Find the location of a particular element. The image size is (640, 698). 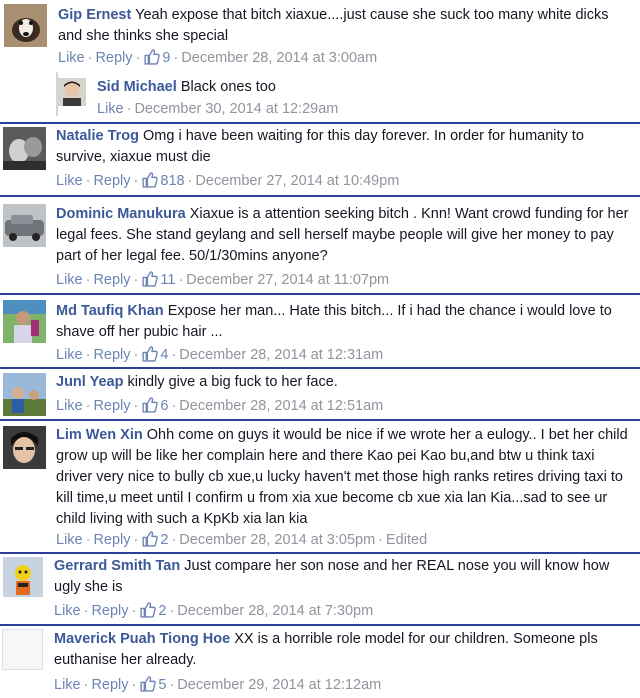

comment-actions: Like · December 30, 2014 at 12:29am is located at coordinates (218, 109).